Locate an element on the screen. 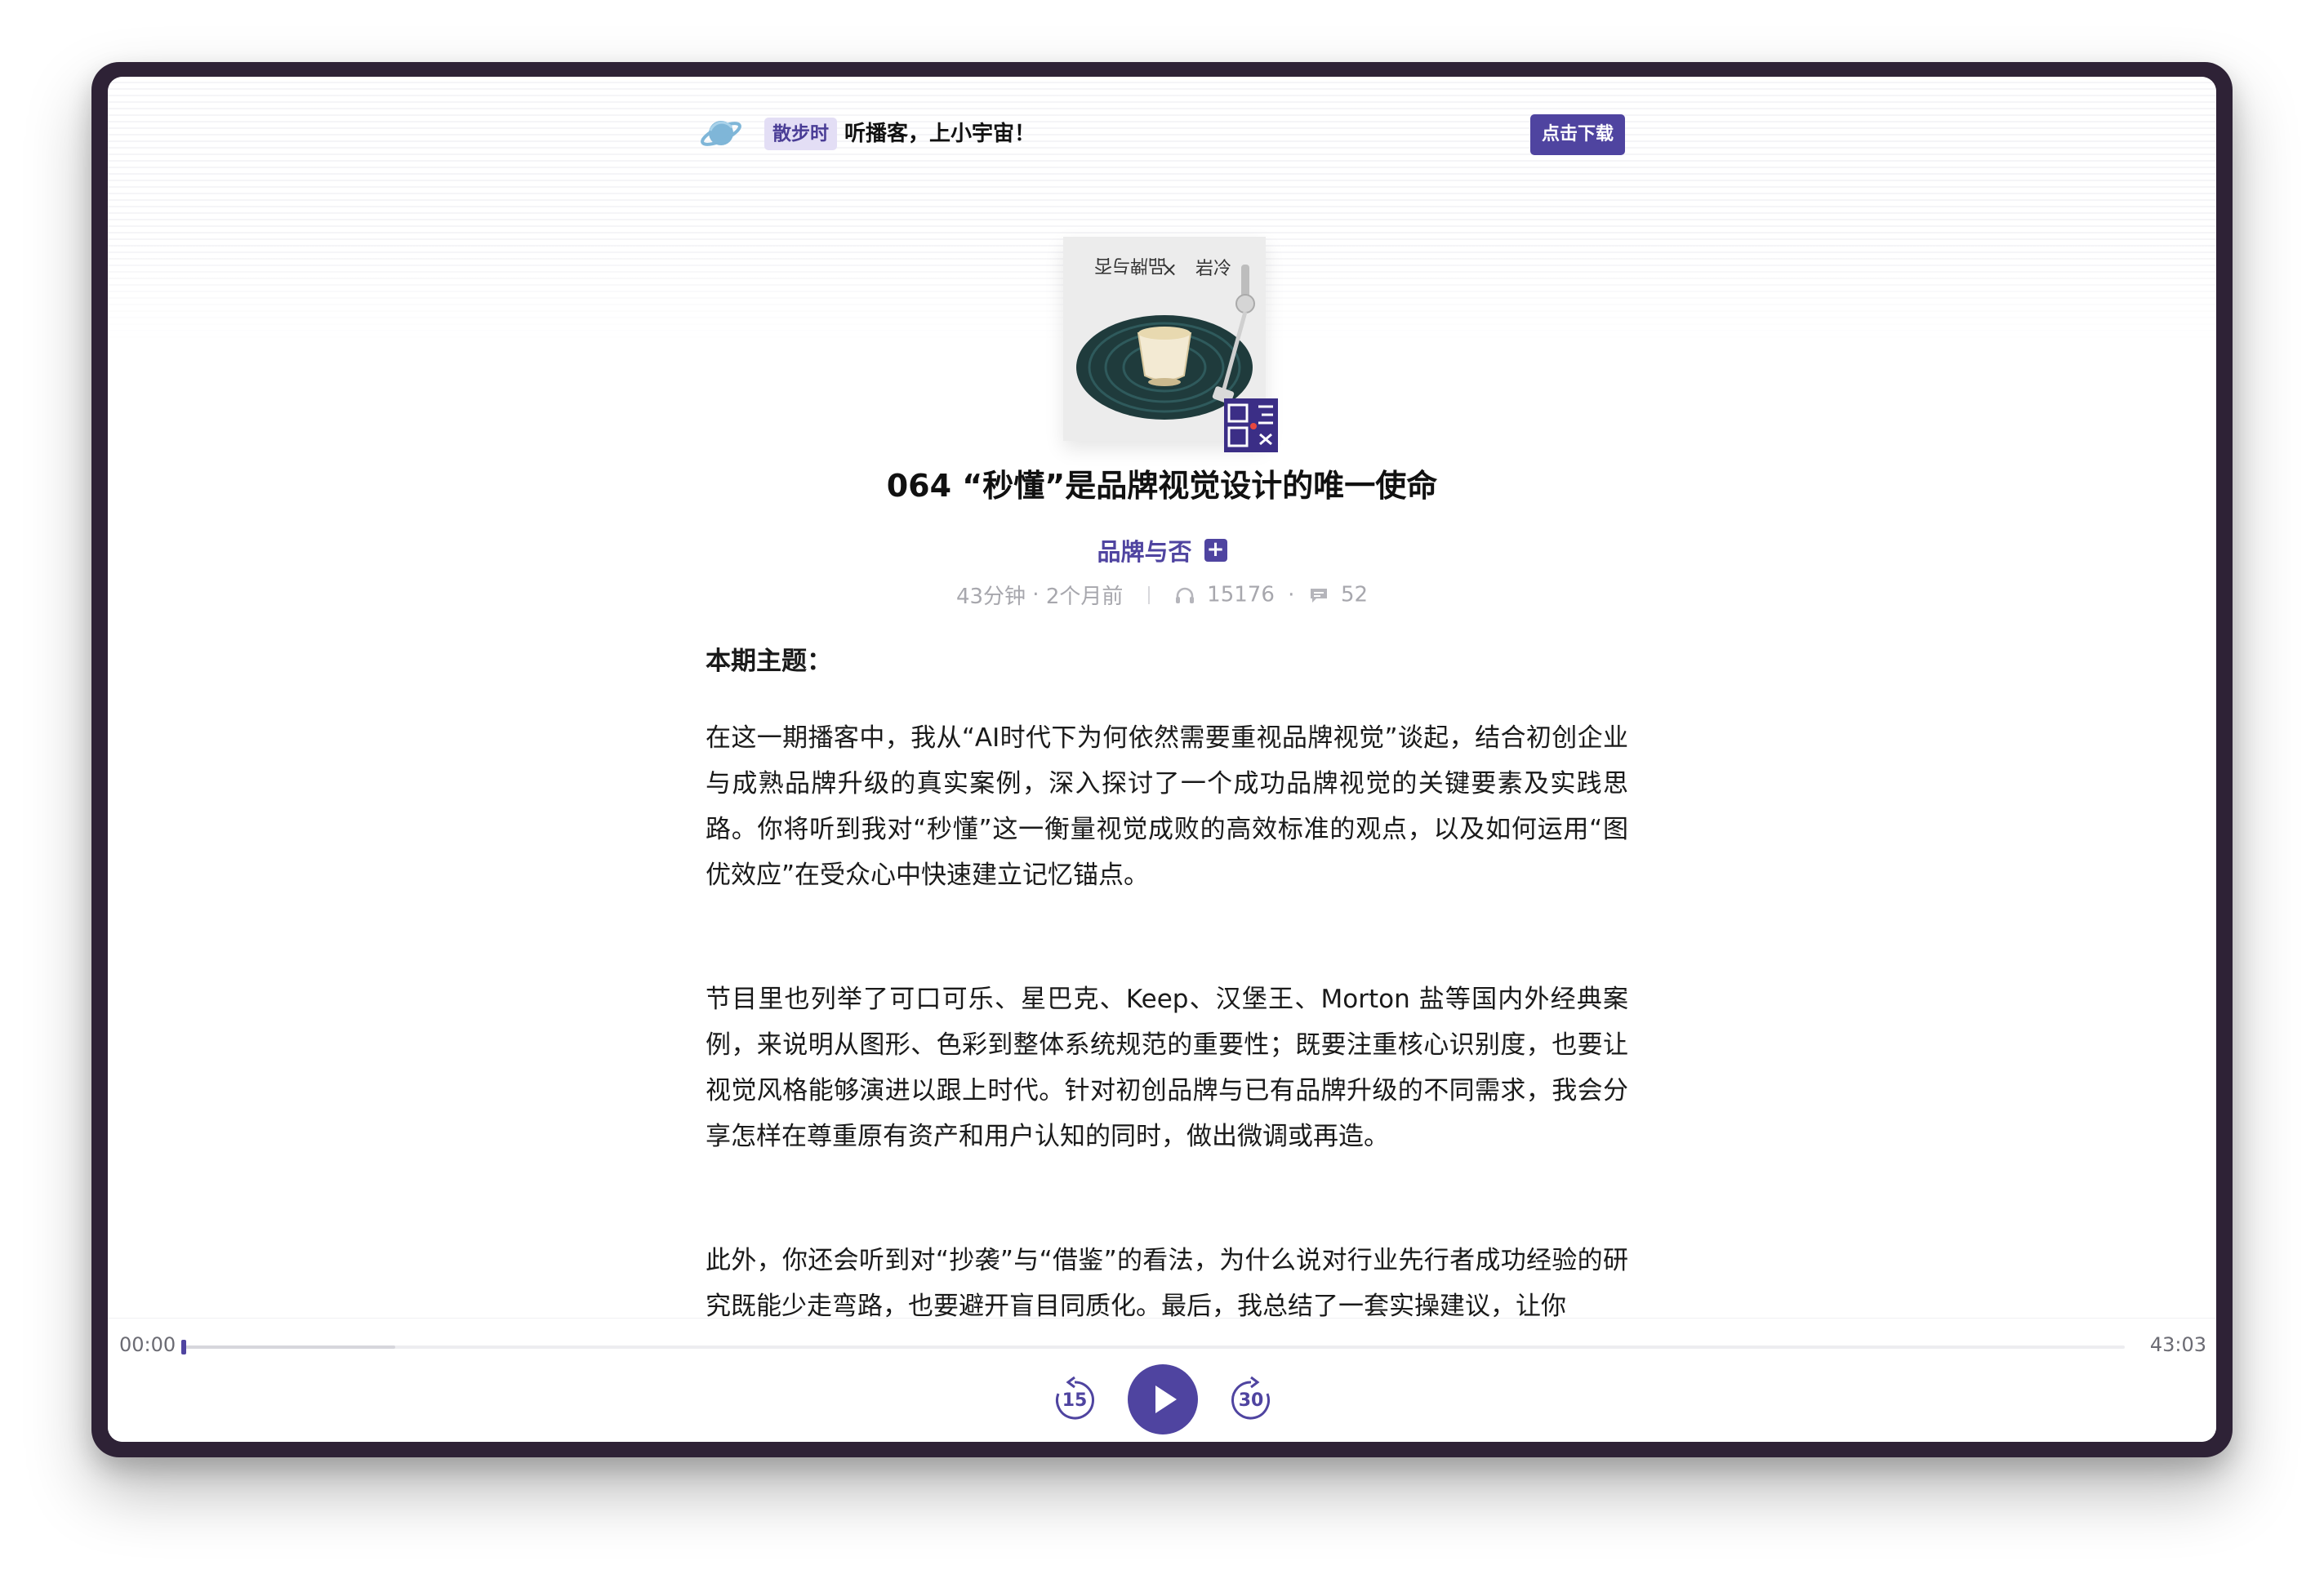 This screenshot has width=2324, height=1579. top-bar: 散步时 听播客，上小宇宙！ 点击下载 is located at coordinates (1162, 134).